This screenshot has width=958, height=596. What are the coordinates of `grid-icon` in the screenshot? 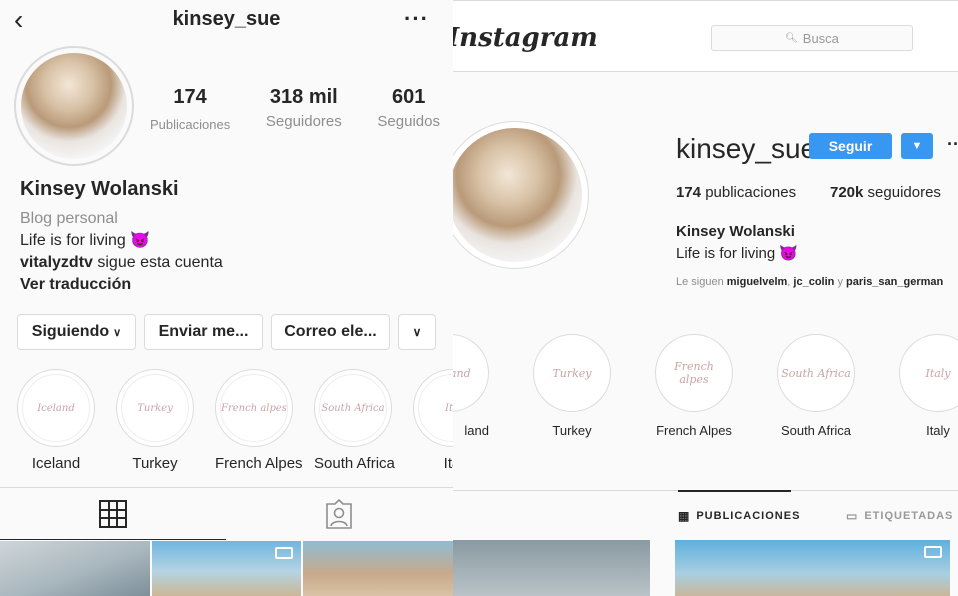 It's located at (113, 513).